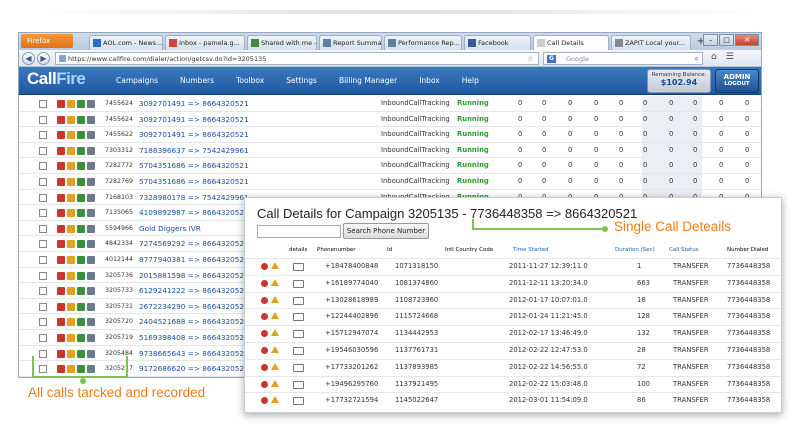 This screenshot has width=800, height=440. What do you see at coordinates (710, 40) in the screenshot?
I see `minimize-button: –` at bounding box center [710, 40].